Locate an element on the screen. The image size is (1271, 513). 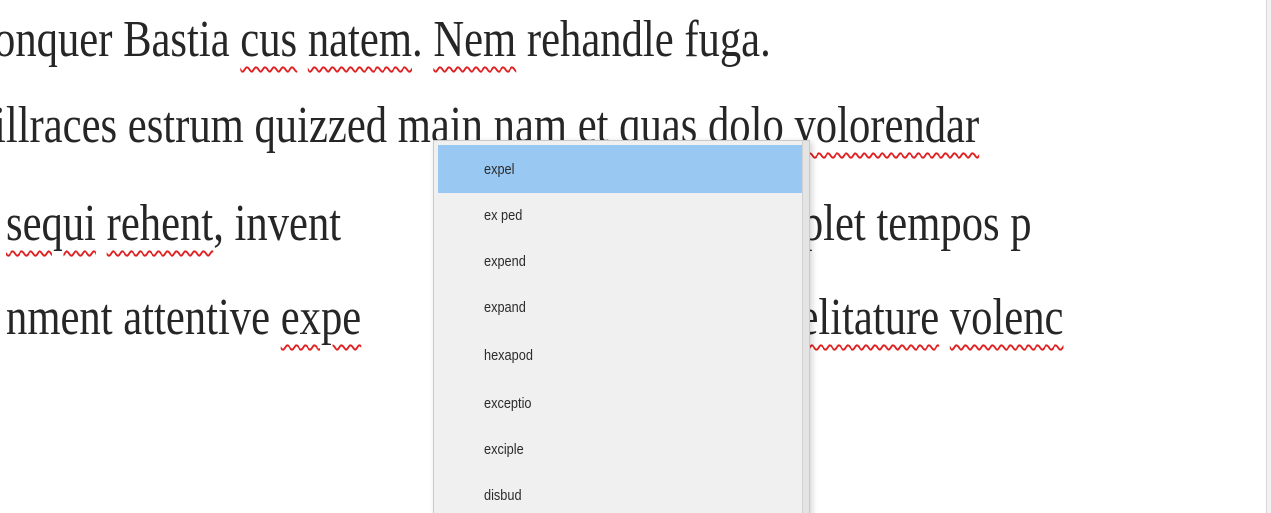
suggestion-item: exciple is located at coordinates (620, 449).